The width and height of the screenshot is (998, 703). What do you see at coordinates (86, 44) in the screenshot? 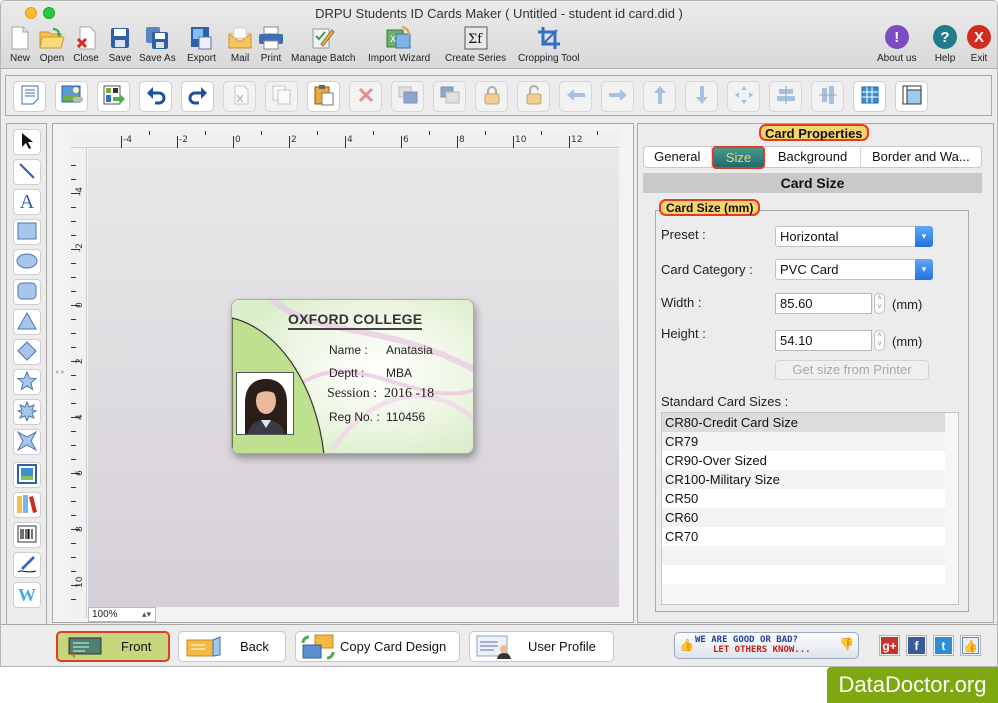
I see `close-button: Close` at bounding box center [86, 44].